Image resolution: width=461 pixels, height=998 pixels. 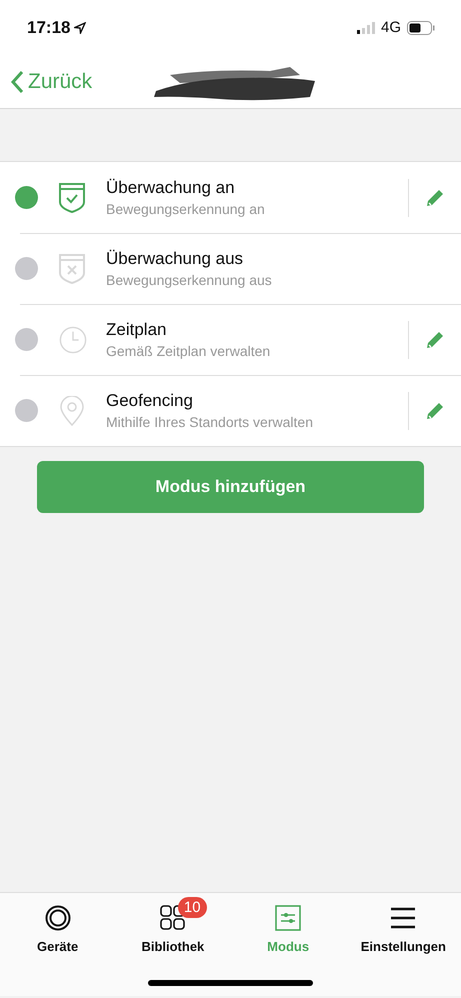 What do you see at coordinates (390, 27) in the screenshot?
I see `network-label: 4G` at bounding box center [390, 27].